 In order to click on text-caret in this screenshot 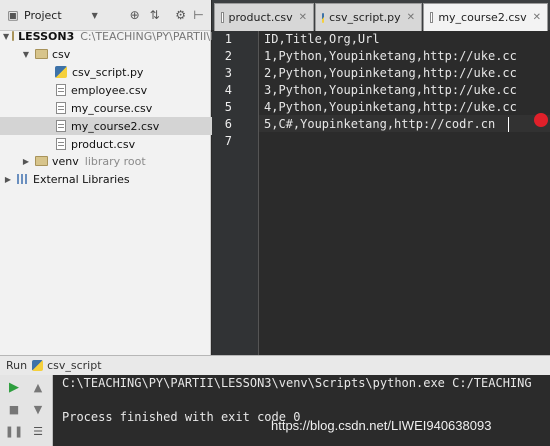, I will do `click(508, 124)`.